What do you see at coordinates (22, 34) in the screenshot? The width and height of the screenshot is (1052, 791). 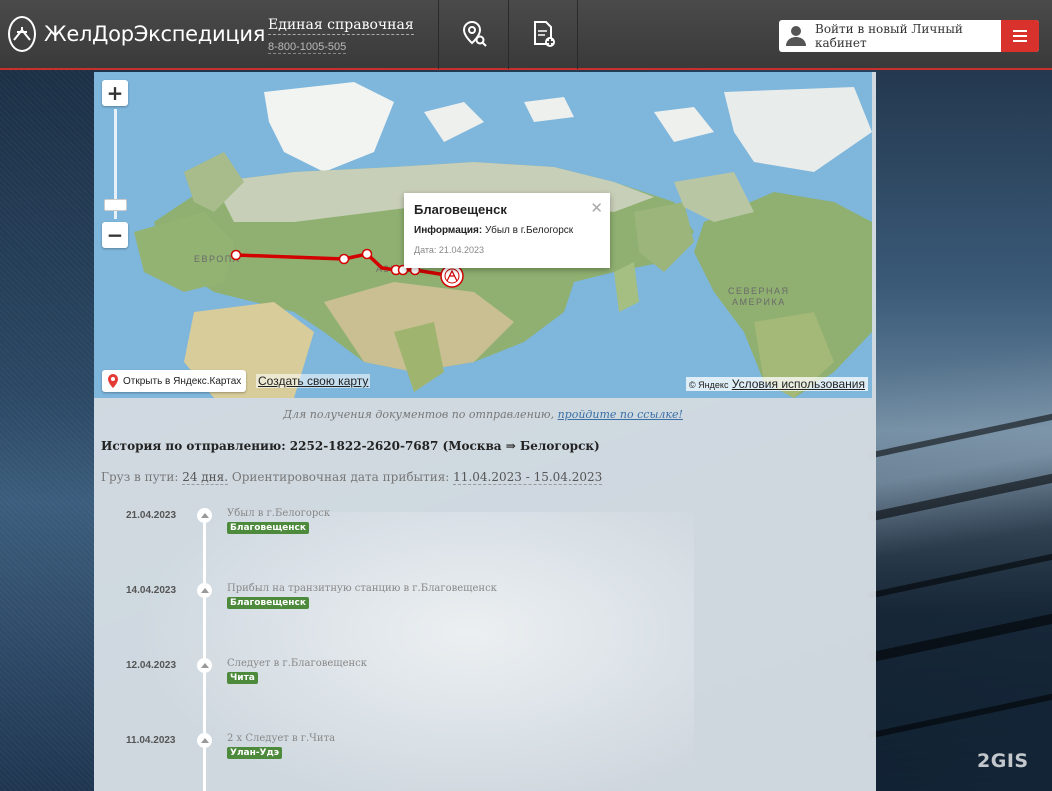 I see `logo-emblem-icon` at bounding box center [22, 34].